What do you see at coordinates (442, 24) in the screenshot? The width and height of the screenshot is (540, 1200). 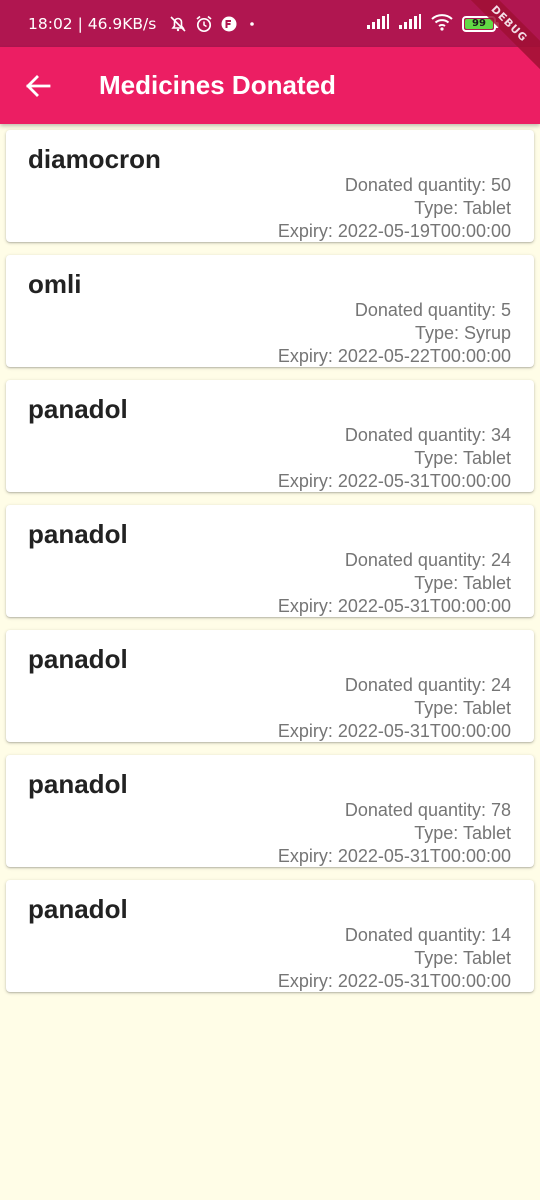 I see `wifi-icon` at bounding box center [442, 24].